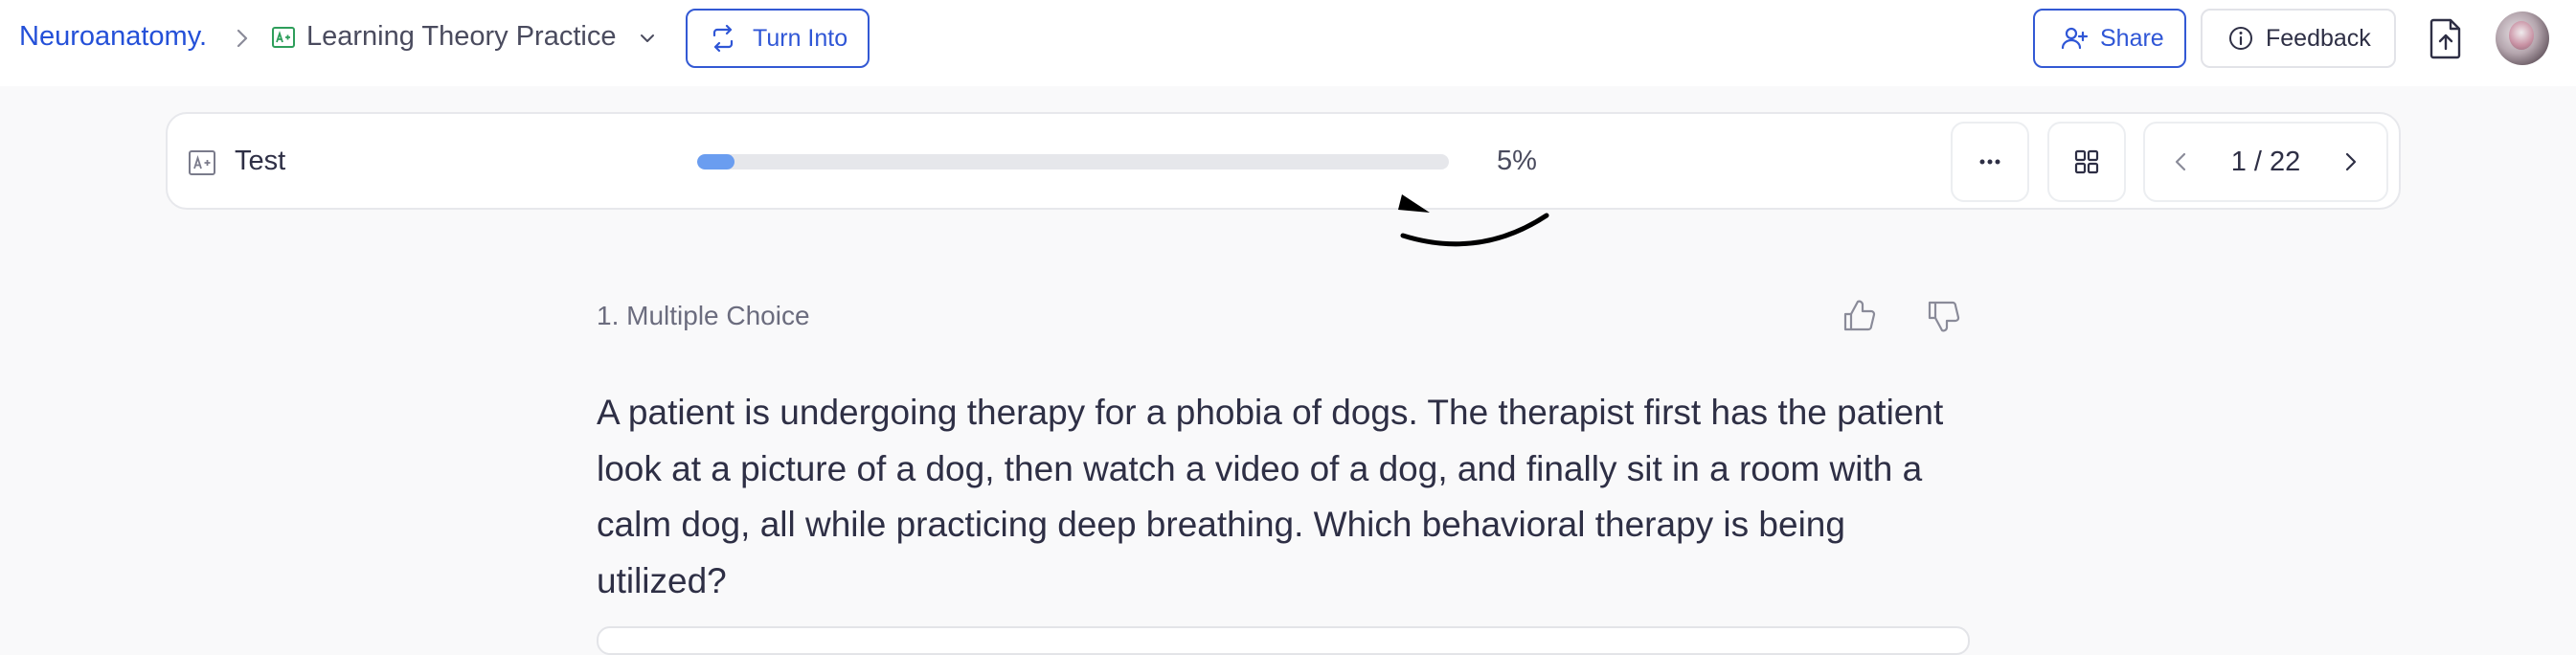 The image size is (2576, 655). What do you see at coordinates (2318, 38) in the screenshot?
I see `feedback-label: Feedback` at bounding box center [2318, 38].